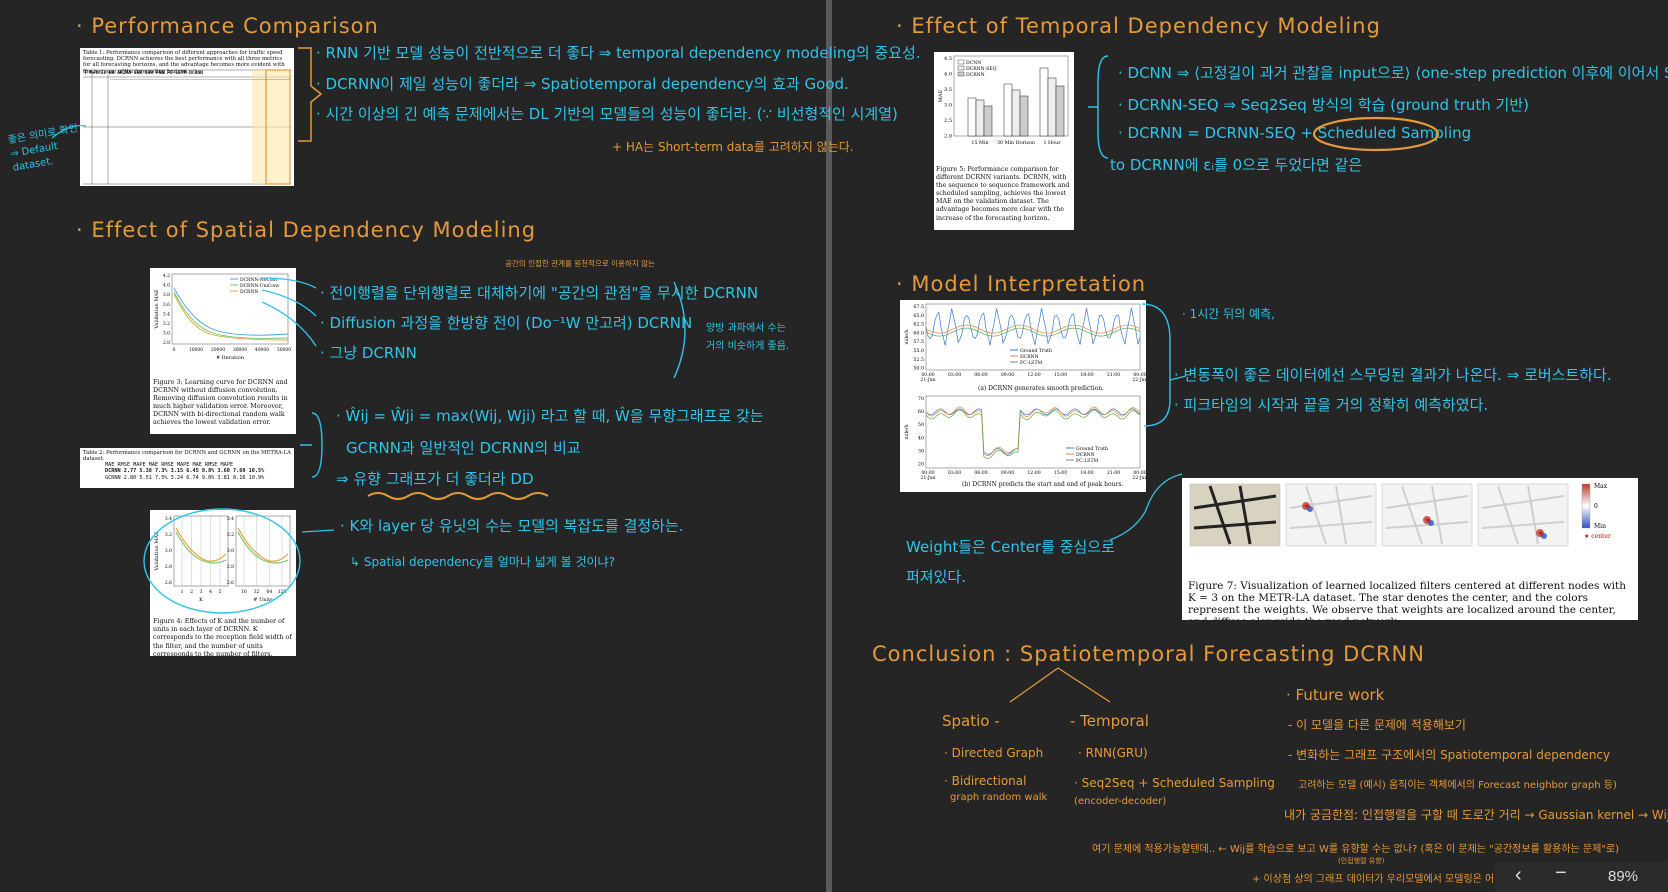 The width and height of the screenshot is (1668, 892). I want to click on fig5-ytick: 3.5, so click(948, 90).